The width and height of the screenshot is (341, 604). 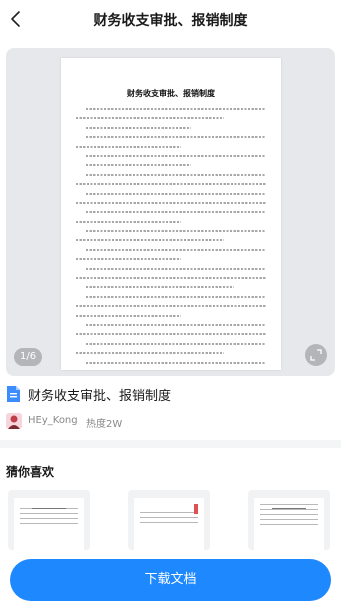 What do you see at coordinates (170, 444) in the screenshot?
I see `section-divider` at bounding box center [170, 444].